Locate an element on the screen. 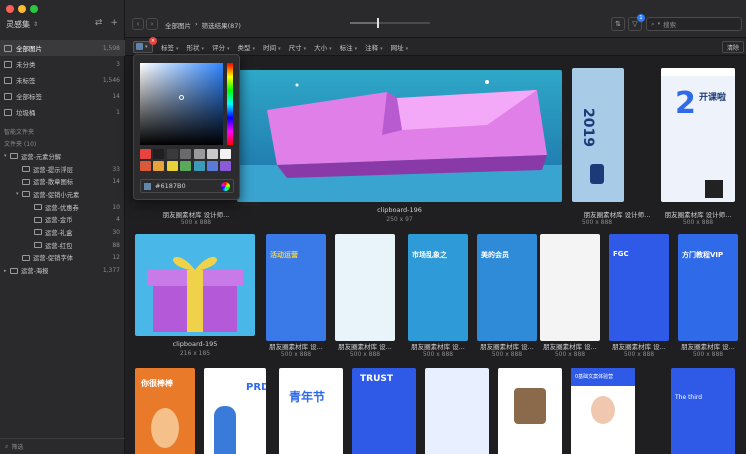 The height and width of the screenshot is (454, 746). minimize-window-button is located at coordinates (22, 9).